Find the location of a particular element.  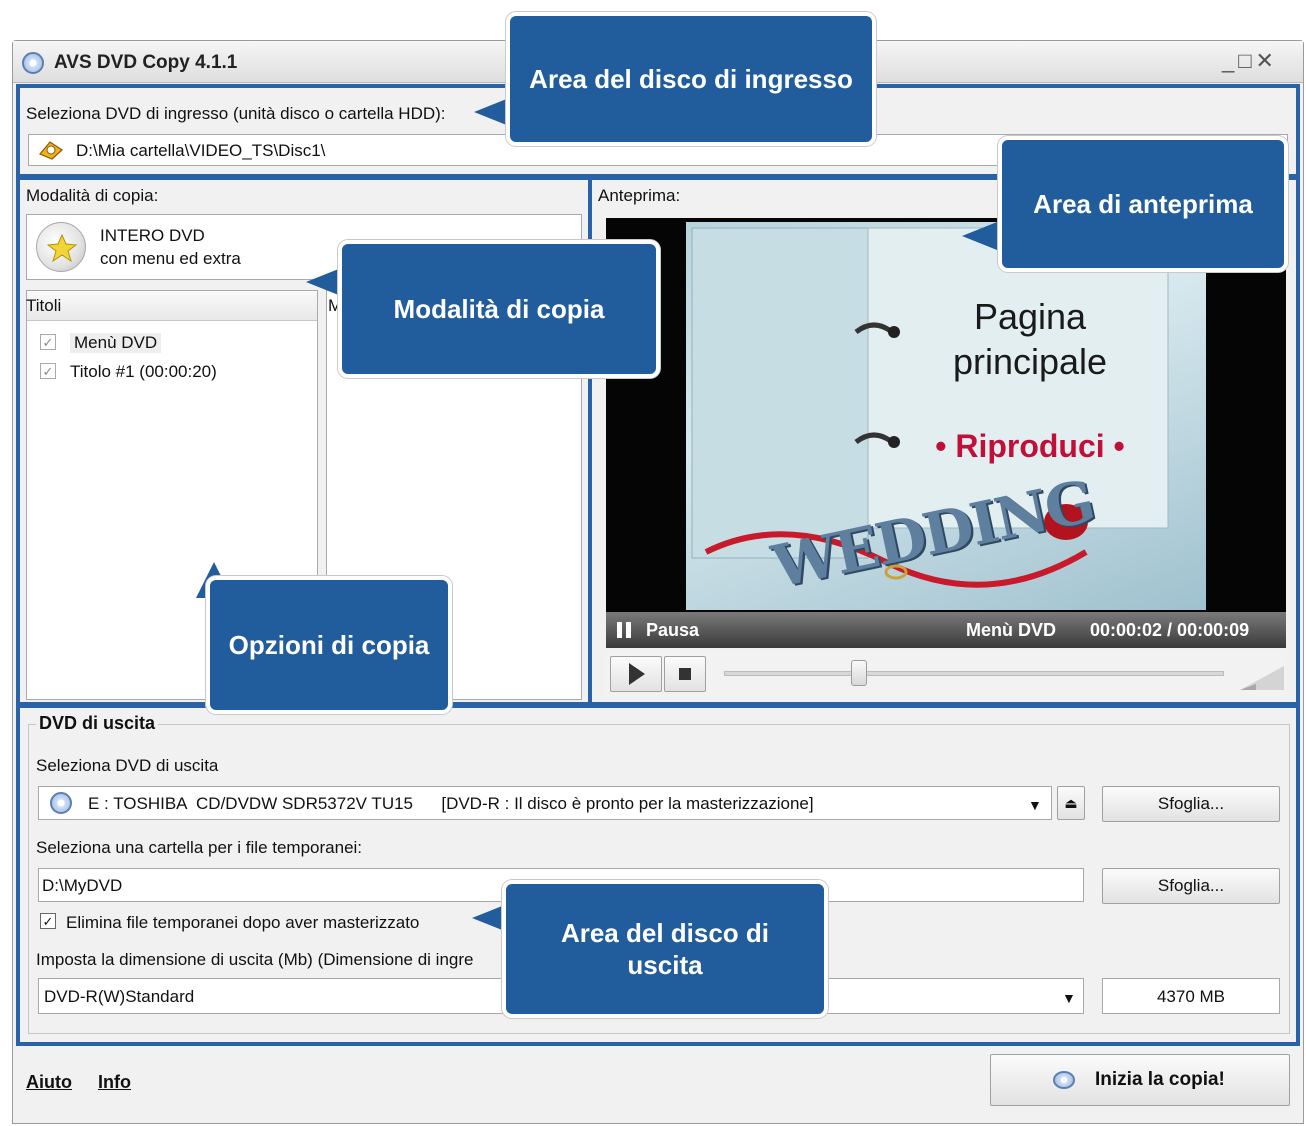

start-copy-button: Inizia la copia! is located at coordinates (1140, 1080).